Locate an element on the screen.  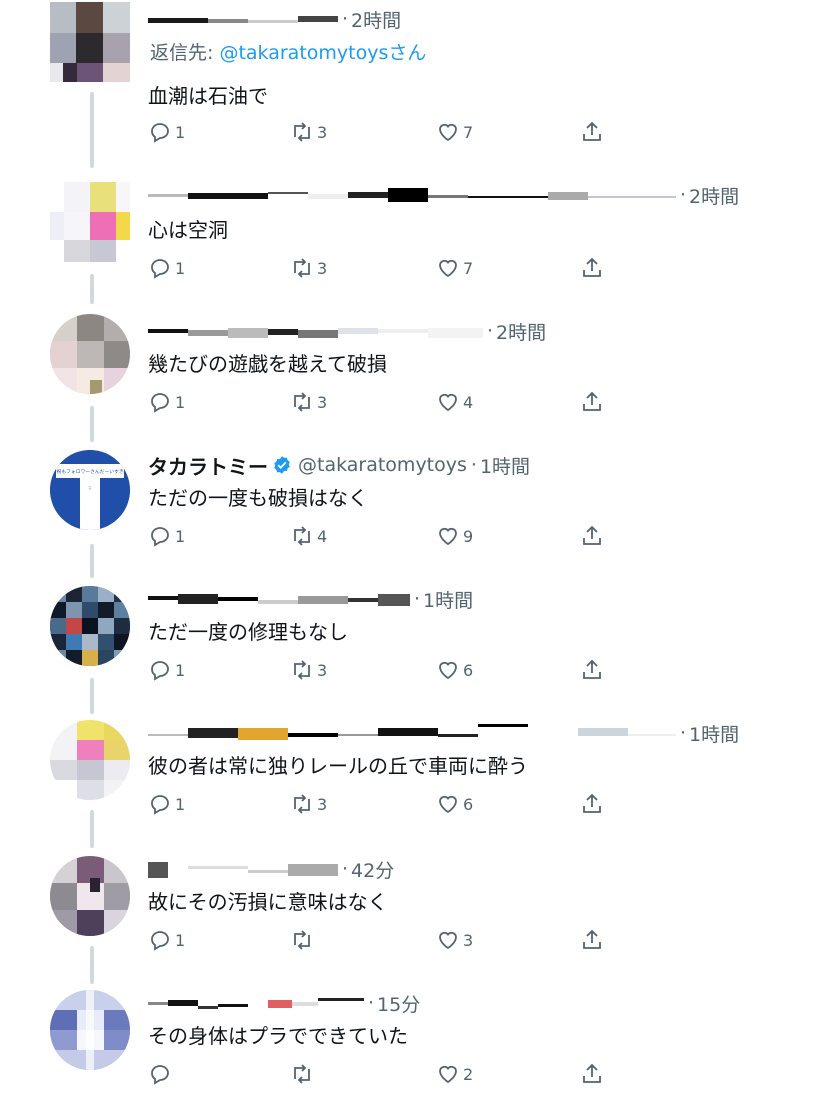
tweet-header: · 42分 is located at coordinates (474, 869).